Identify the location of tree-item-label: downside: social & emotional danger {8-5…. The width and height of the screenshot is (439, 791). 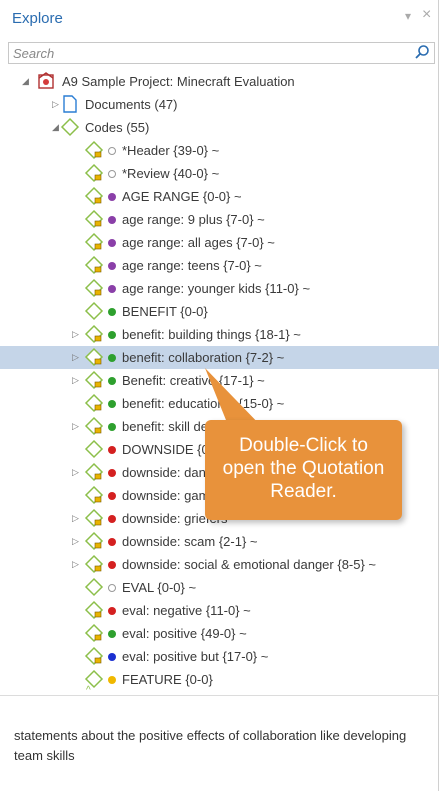
(249, 564).